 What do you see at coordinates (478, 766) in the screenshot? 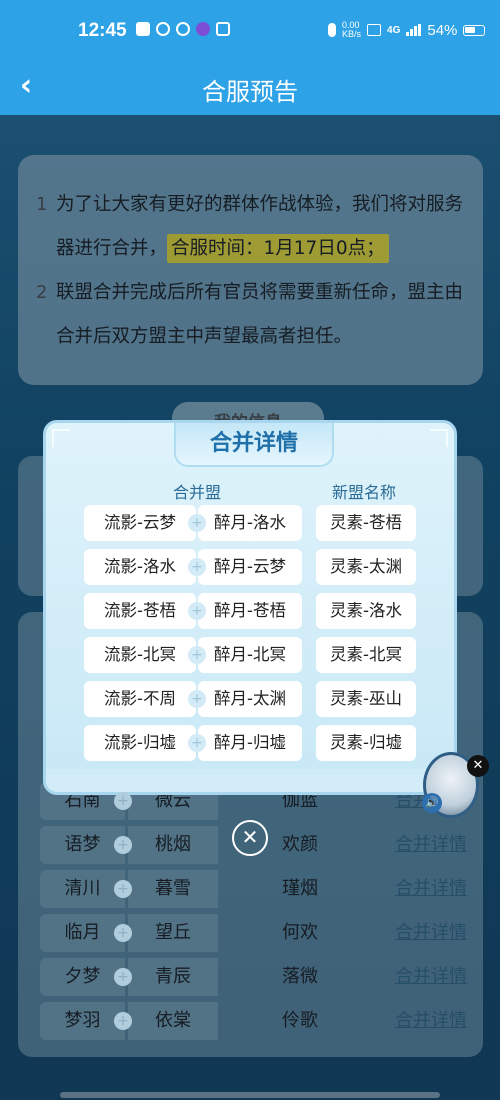
I see `floating-close-button: ✕` at bounding box center [478, 766].